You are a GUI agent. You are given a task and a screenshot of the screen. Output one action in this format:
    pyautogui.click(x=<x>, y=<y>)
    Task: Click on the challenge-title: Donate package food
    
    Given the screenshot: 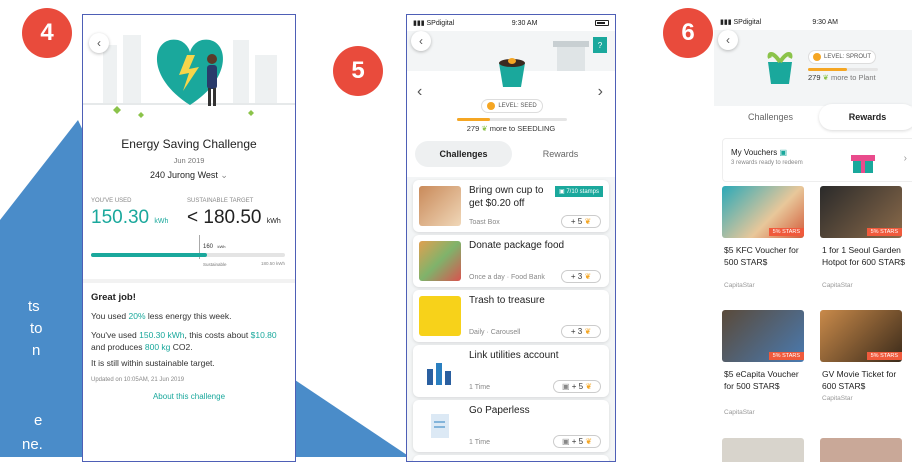 What is the action you would take?
    pyautogui.click(x=517, y=245)
    